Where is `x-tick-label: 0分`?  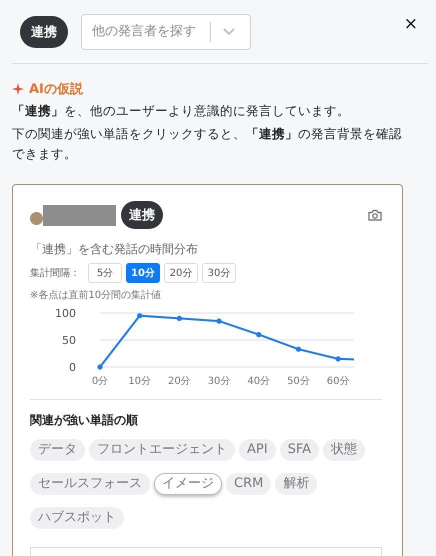
x-tick-label: 0分 is located at coordinates (100, 380).